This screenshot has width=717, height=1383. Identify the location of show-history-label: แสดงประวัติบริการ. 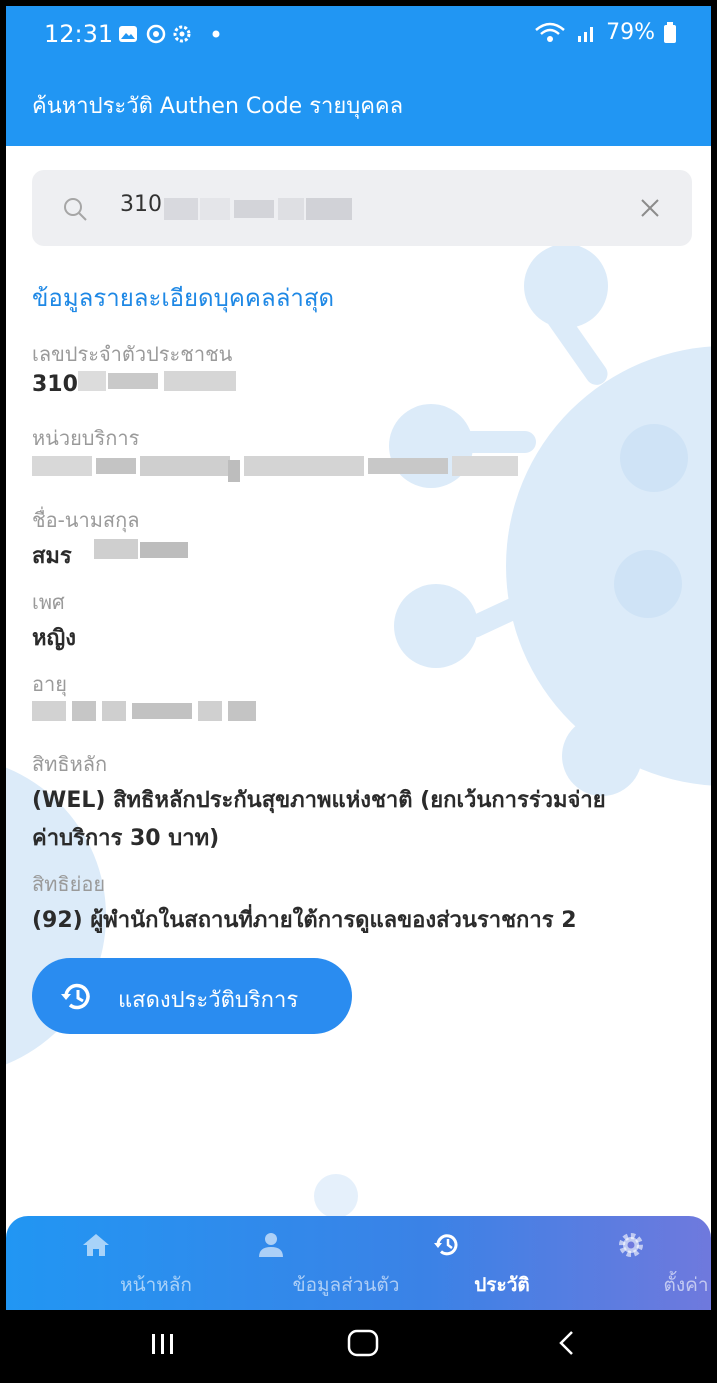
(208, 999).